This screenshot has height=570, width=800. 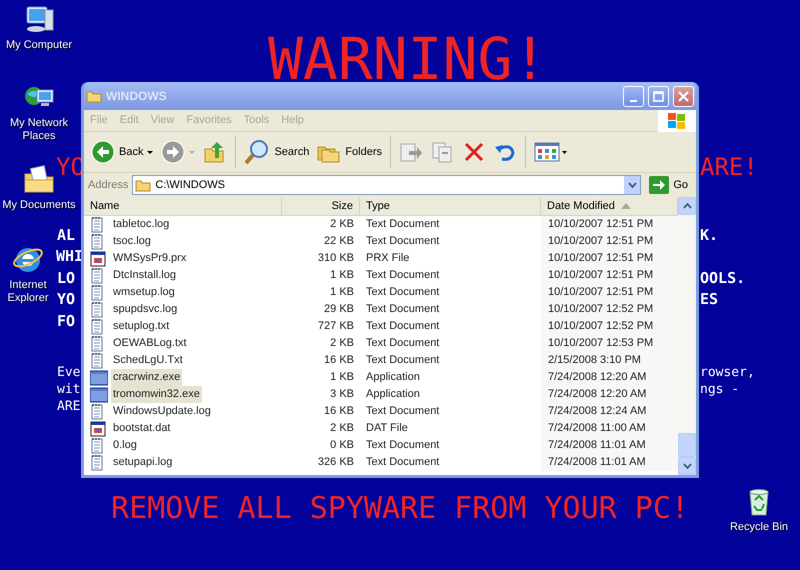 I want to click on column-header: Type, so click(x=450, y=206).